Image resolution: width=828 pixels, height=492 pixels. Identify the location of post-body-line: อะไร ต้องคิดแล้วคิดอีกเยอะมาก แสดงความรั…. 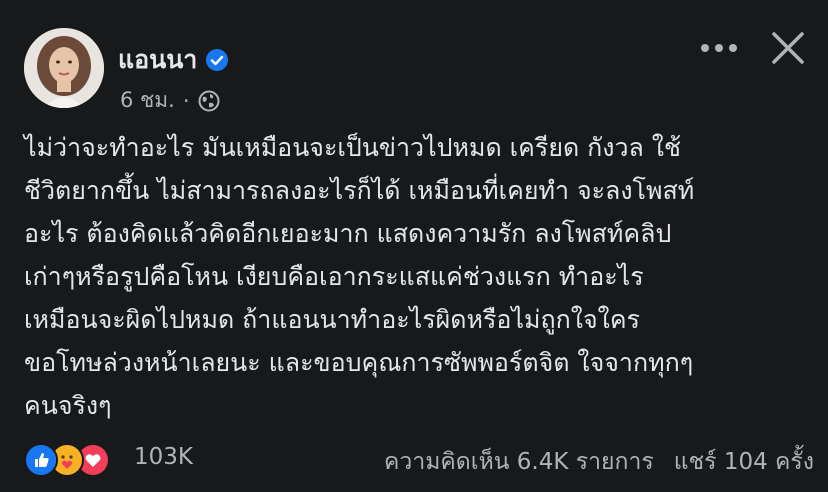
(348, 233).